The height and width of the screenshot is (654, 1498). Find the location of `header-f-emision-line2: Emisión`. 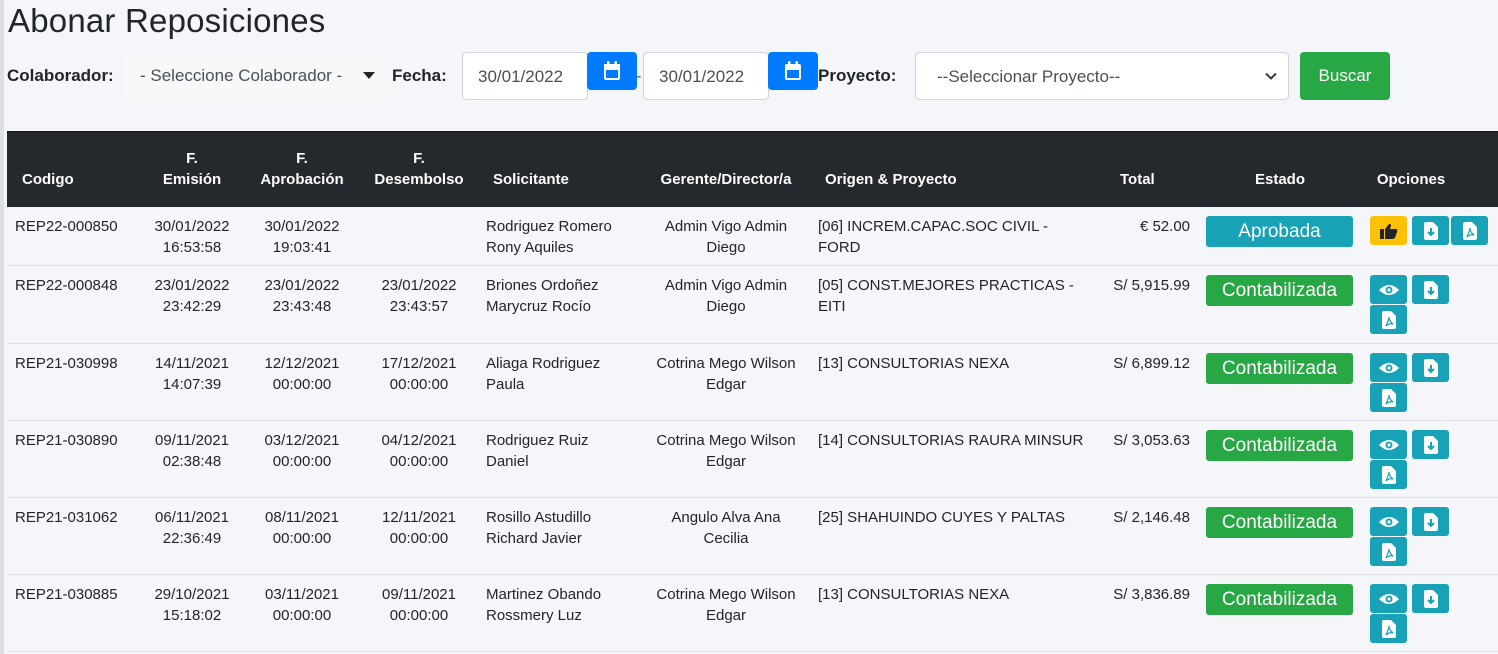

header-f-emision-line2: Emisión is located at coordinates (192, 179).